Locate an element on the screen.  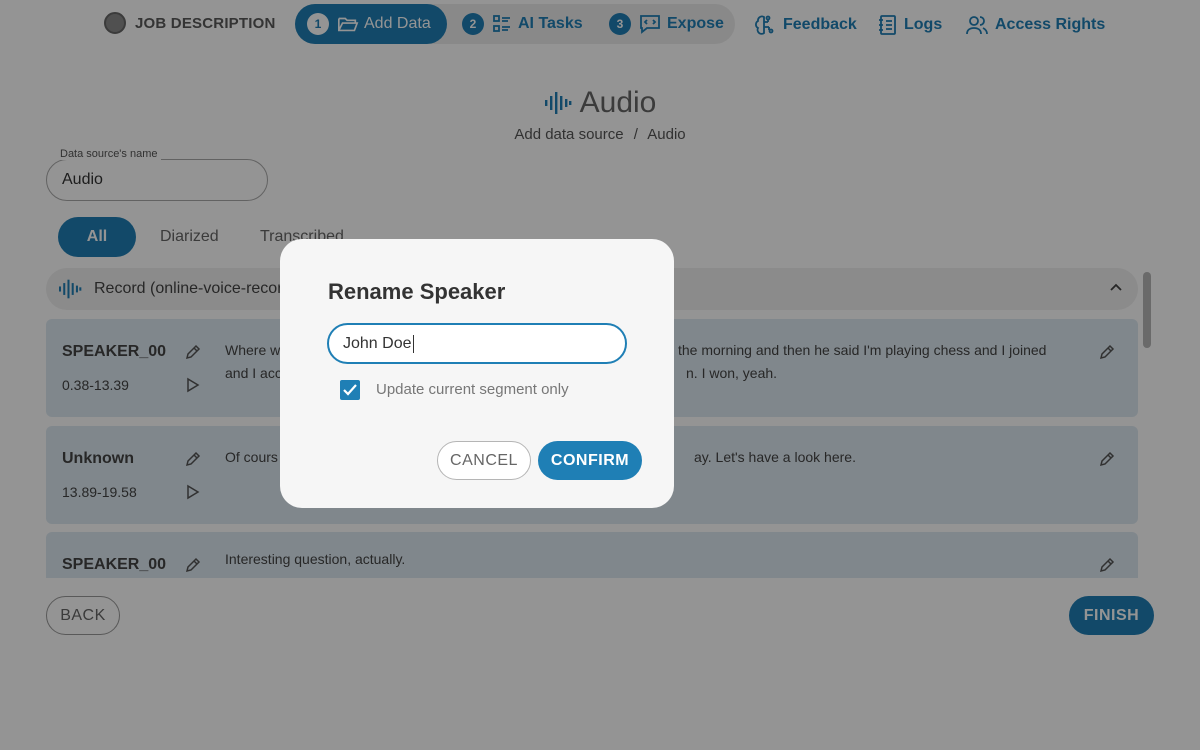
update-segment-checkbox is located at coordinates (350, 390).